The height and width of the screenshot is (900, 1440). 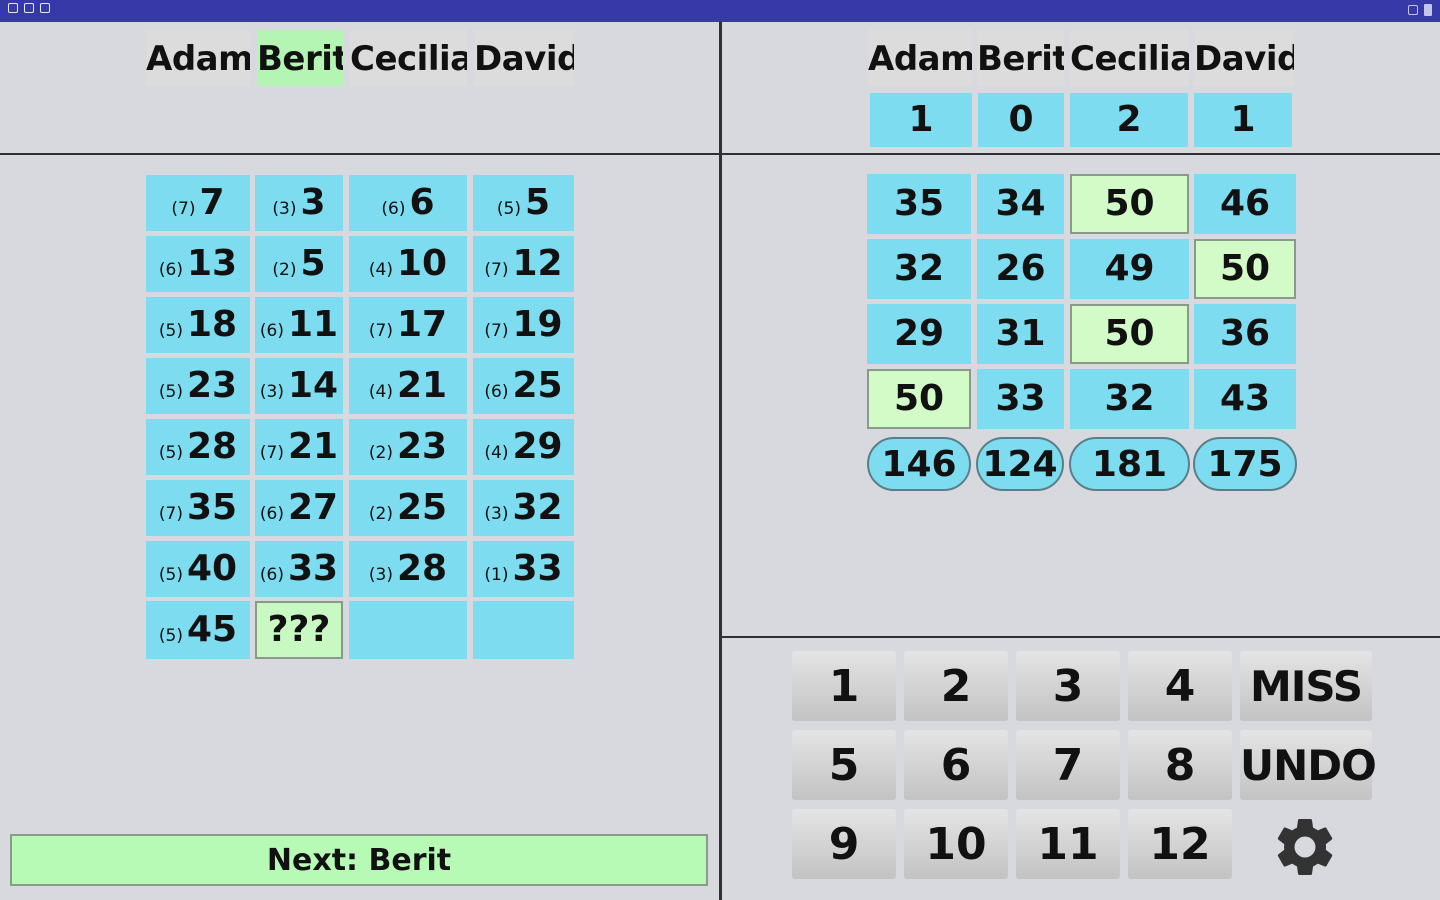 What do you see at coordinates (919, 204) in the screenshot?
I see `score-cell: 35` at bounding box center [919, 204].